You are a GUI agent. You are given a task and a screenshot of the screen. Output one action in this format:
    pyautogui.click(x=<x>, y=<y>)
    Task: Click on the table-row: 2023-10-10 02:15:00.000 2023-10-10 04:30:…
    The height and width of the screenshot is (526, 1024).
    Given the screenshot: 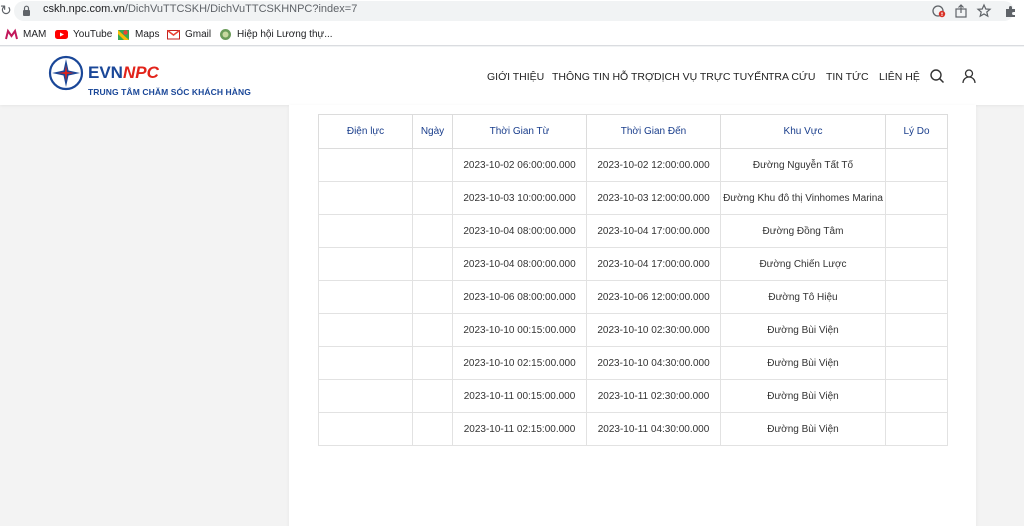 What is the action you would take?
    pyautogui.click(x=633, y=363)
    